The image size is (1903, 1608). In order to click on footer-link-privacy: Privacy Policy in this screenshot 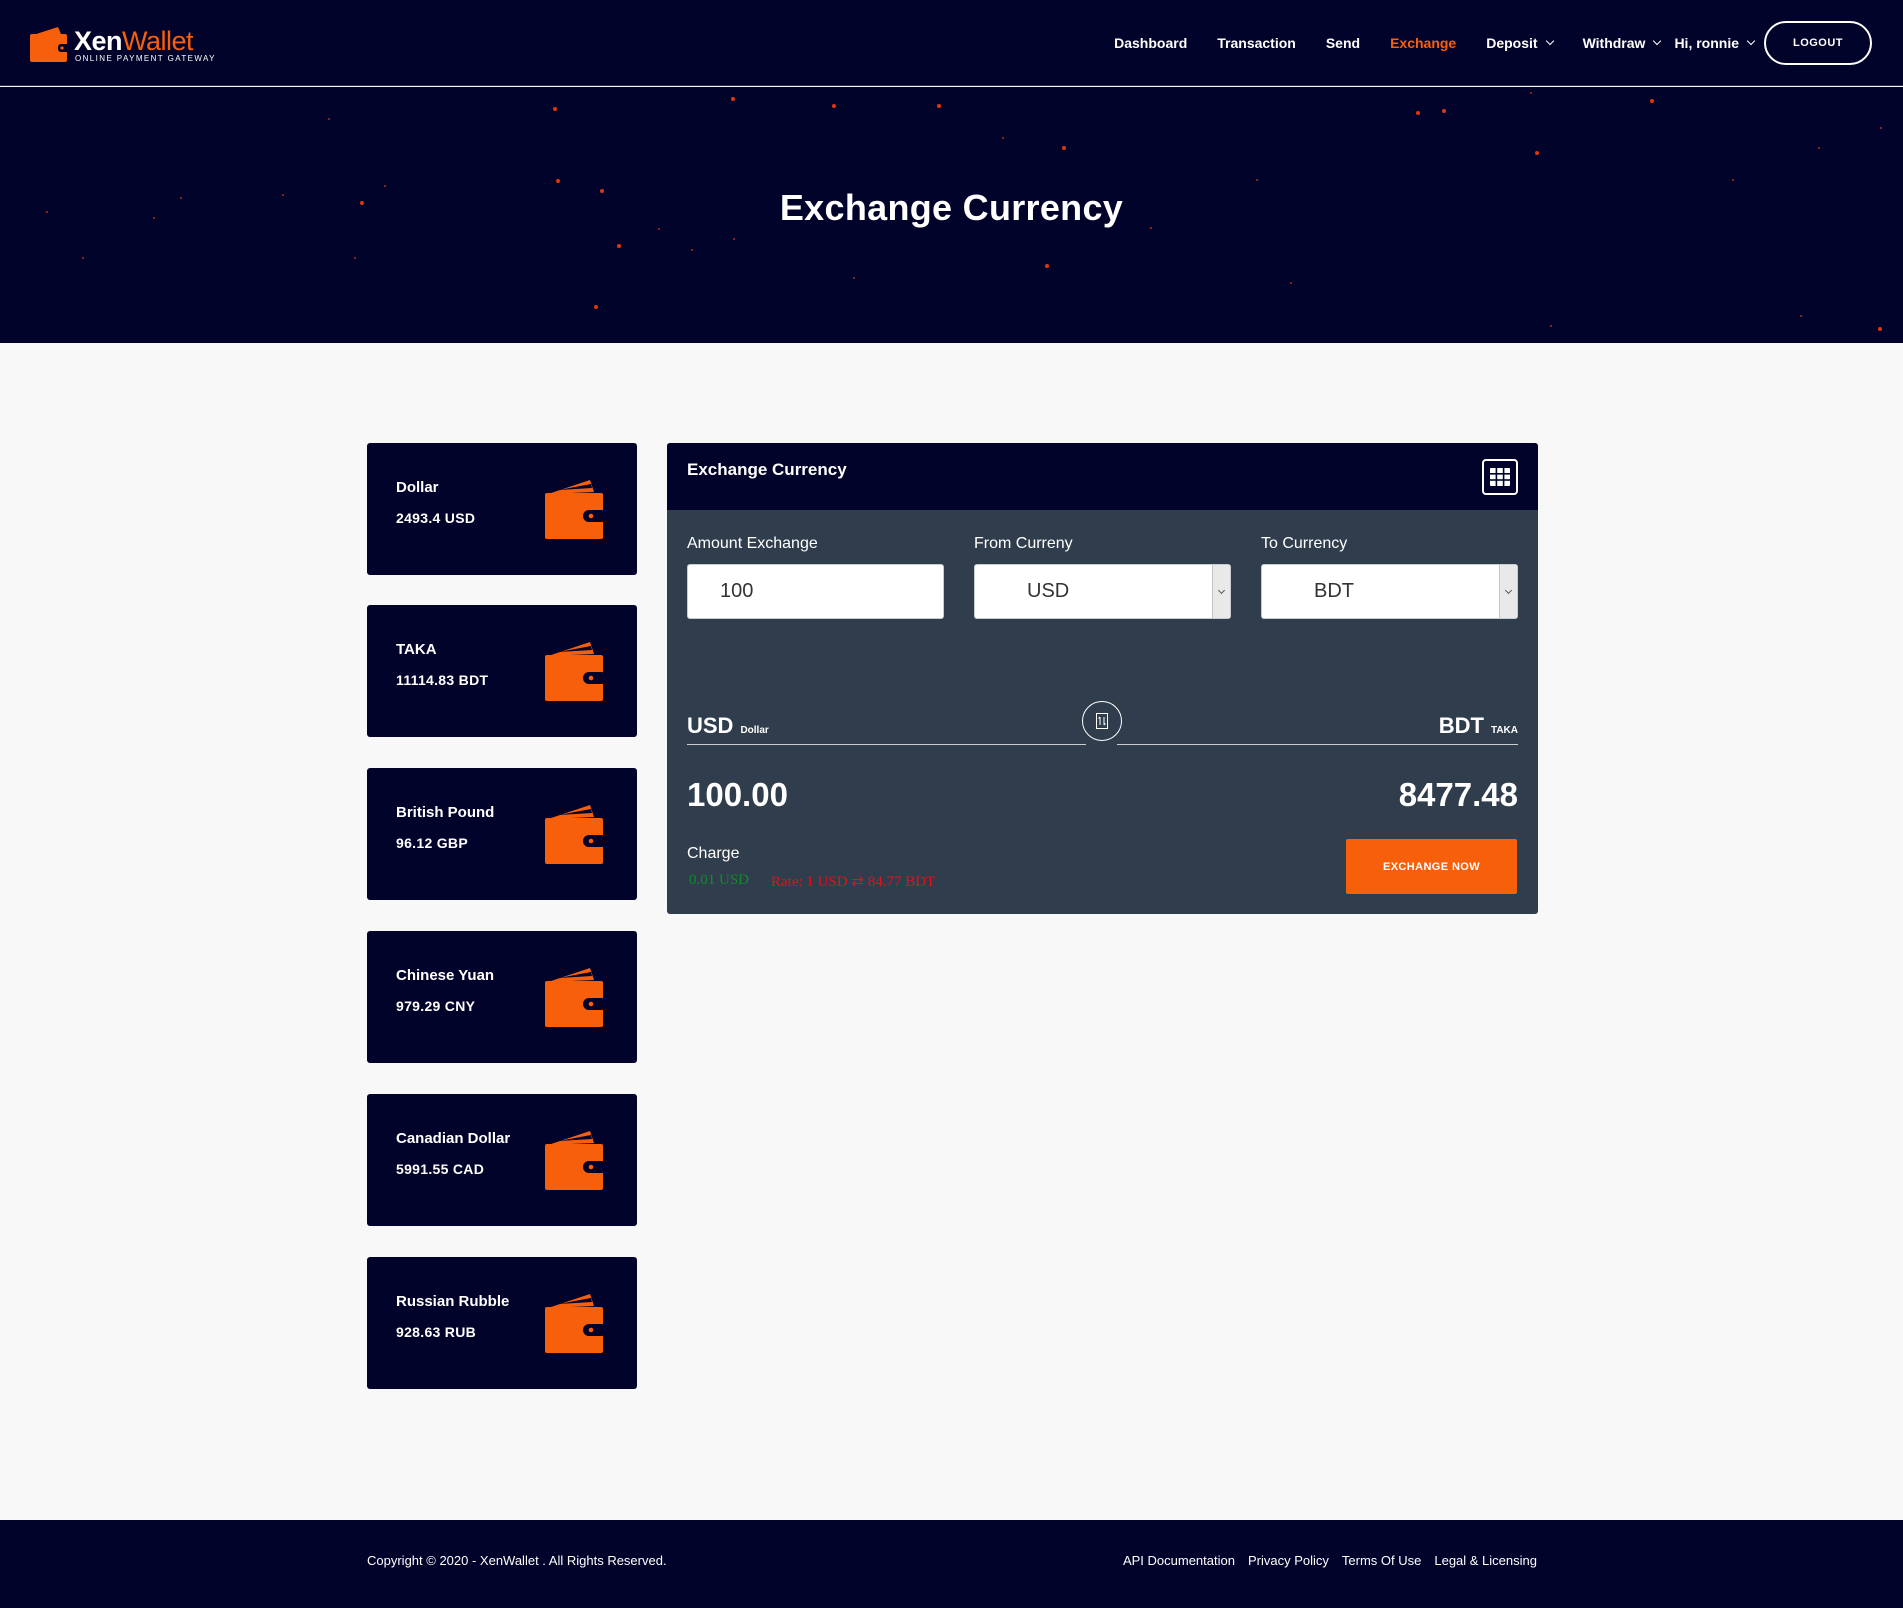, I will do `click(1288, 1560)`.